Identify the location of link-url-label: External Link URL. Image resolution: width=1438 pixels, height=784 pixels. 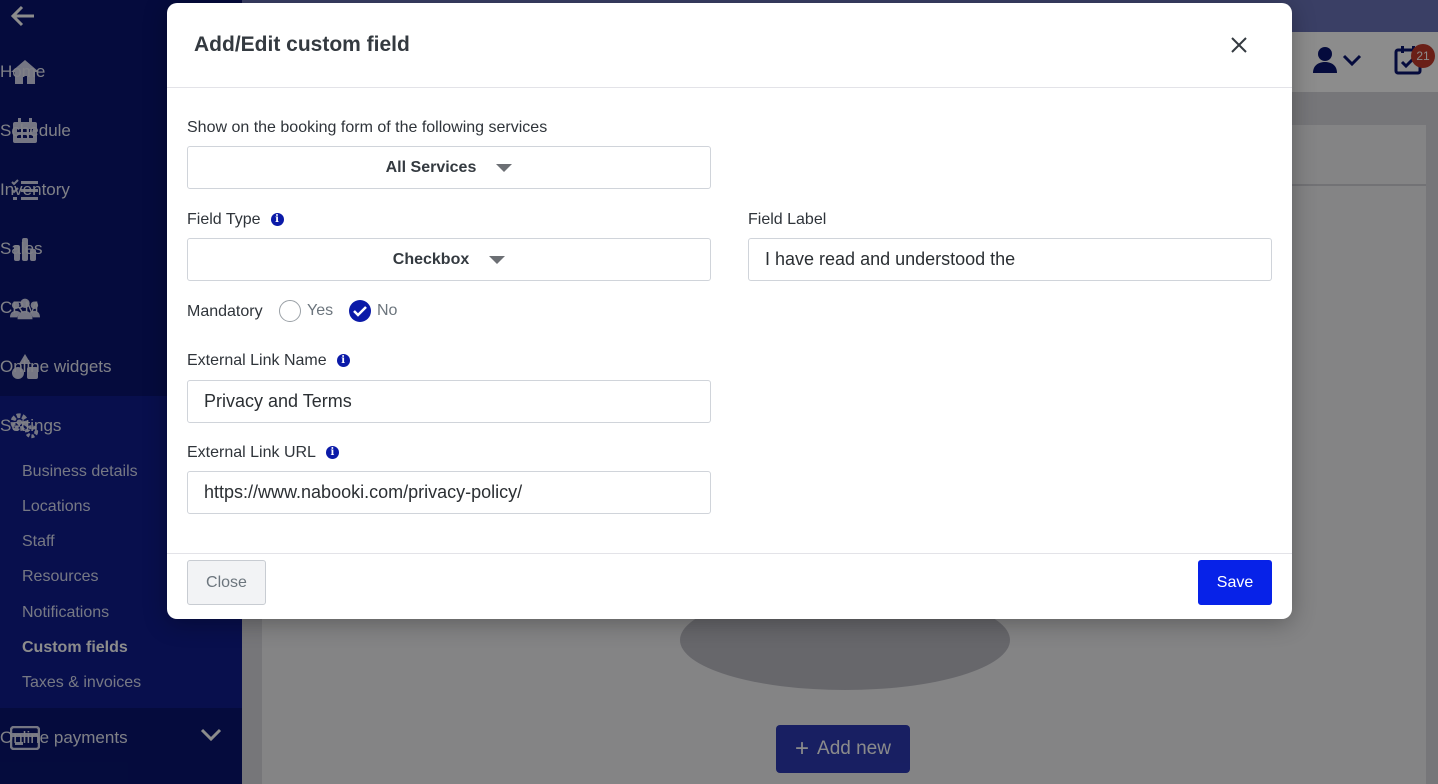
(251, 452).